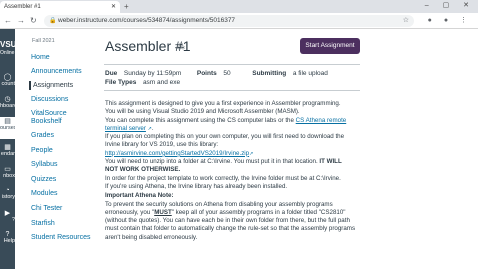 Image resolution: width=478 pixels, height=269 pixels. I want to click on global-nav-inbox: ▭ nbox, so click(7, 172).